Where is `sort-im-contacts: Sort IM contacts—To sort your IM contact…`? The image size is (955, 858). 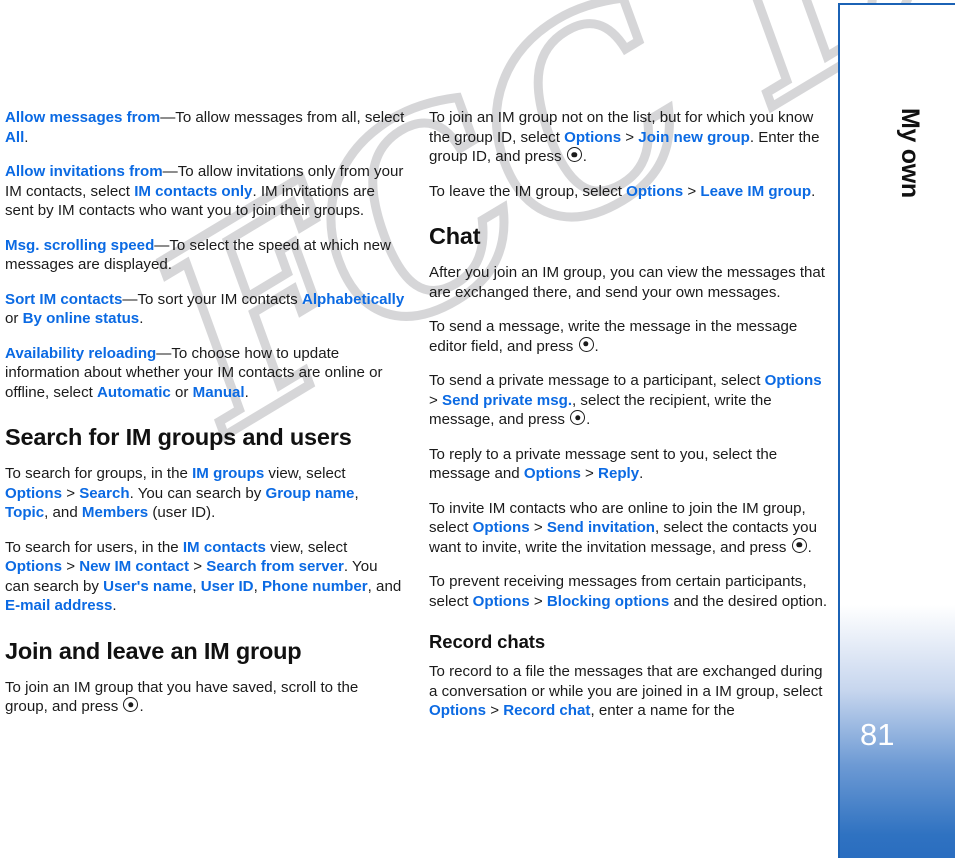
sort-im-contacts: Sort IM contacts—To sort your IM contact… is located at coordinates (205, 309).